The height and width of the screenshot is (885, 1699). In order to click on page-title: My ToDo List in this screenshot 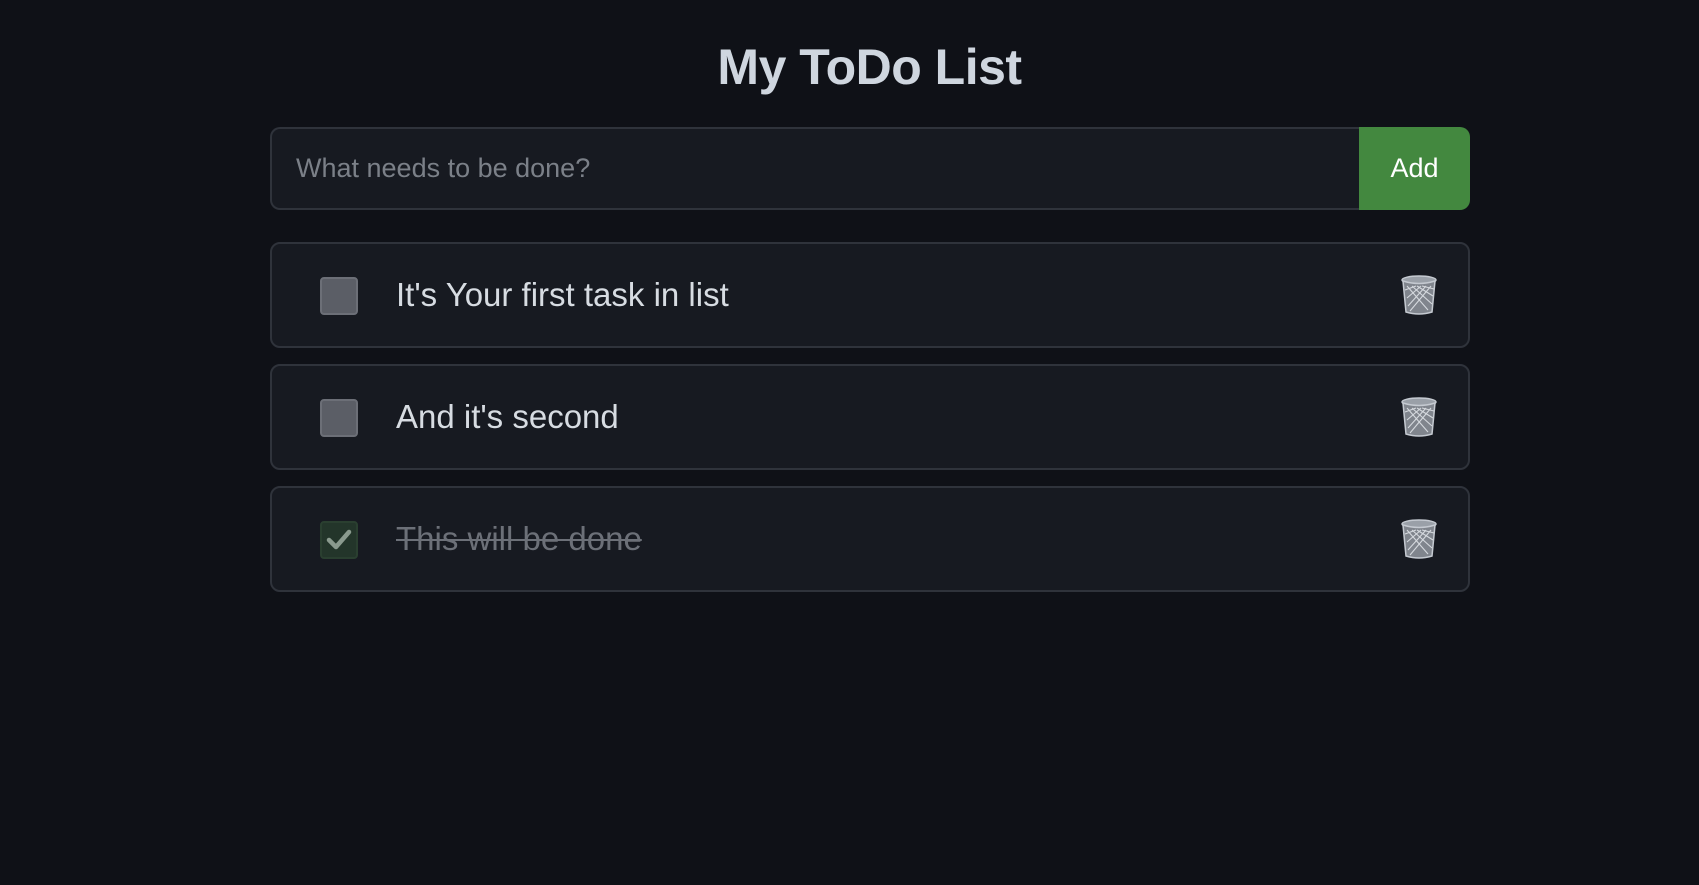, I will do `click(869, 67)`.